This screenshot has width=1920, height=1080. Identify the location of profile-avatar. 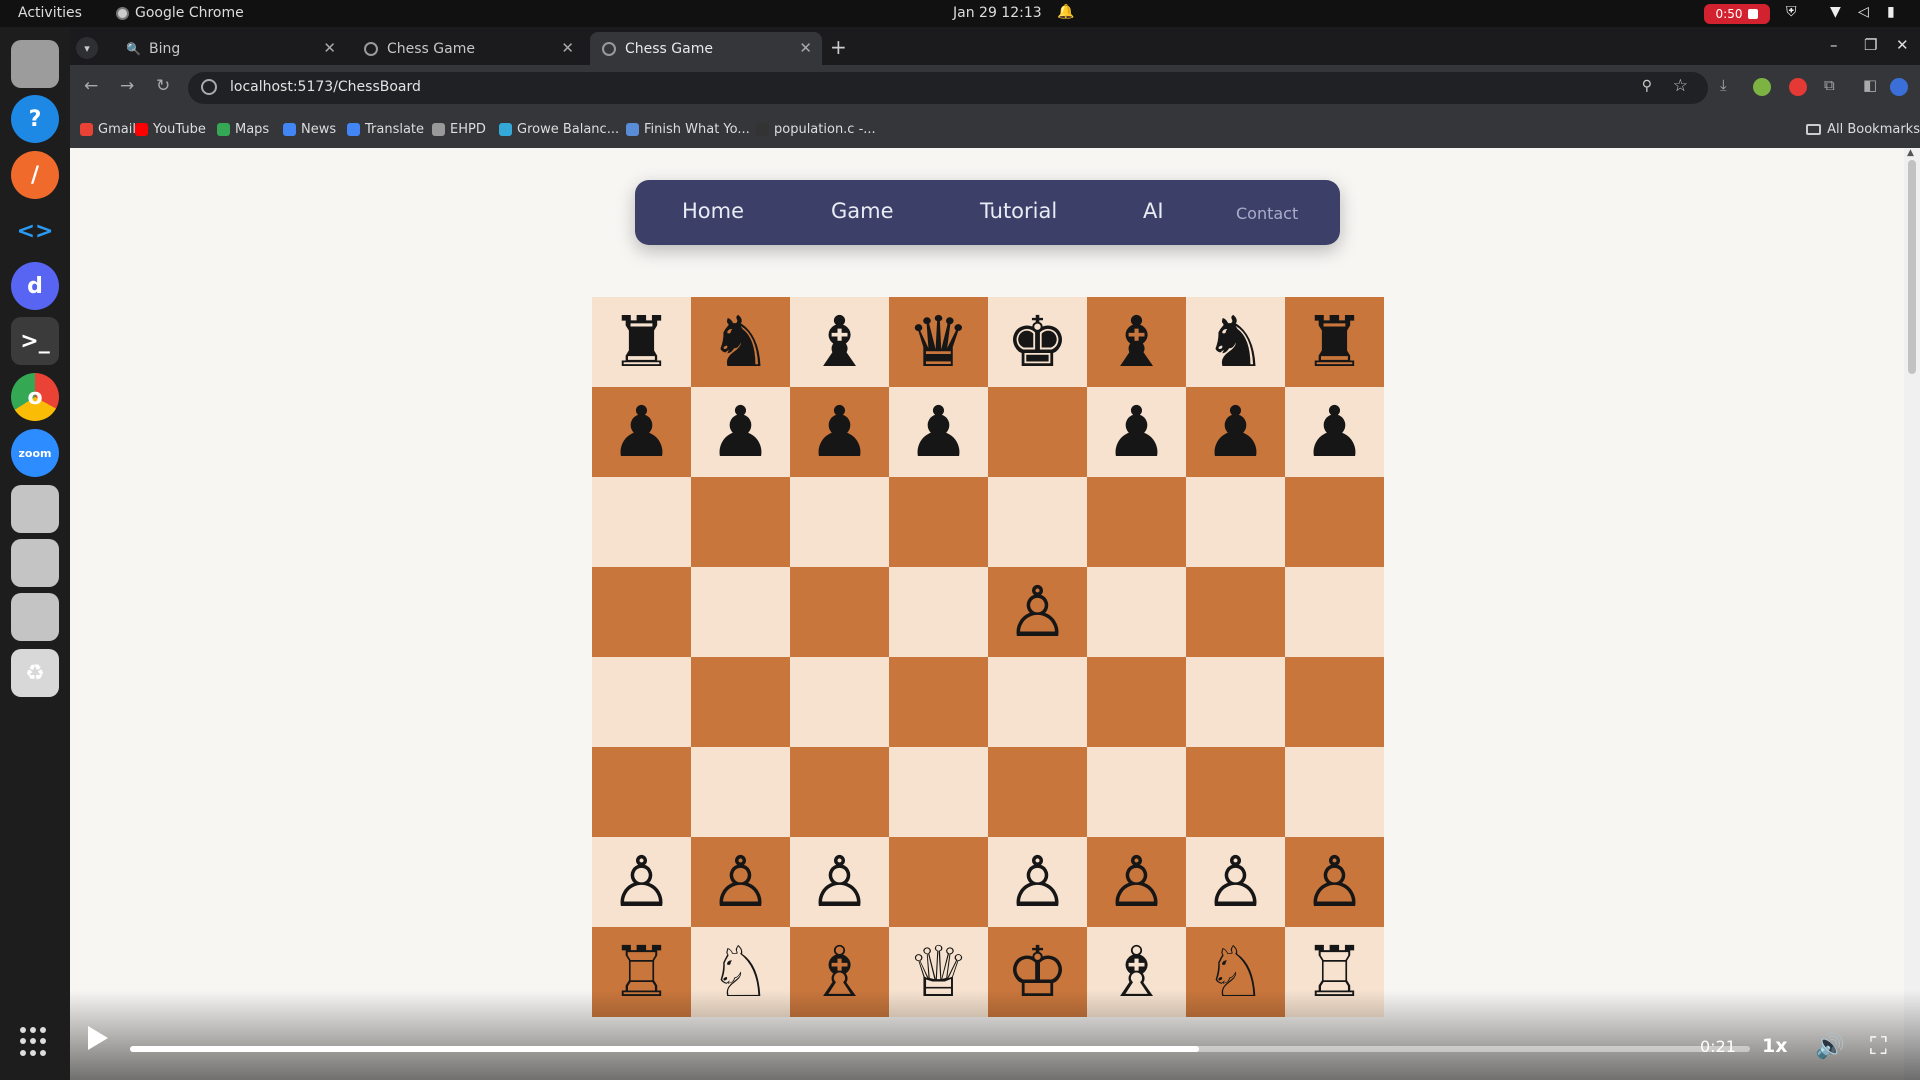
(1899, 87).